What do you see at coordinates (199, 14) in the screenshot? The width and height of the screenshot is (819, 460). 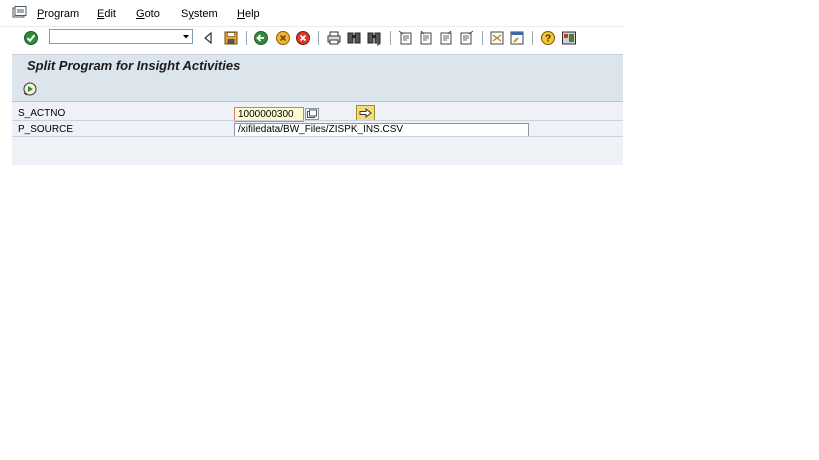 I see `menu-system: System` at bounding box center [199, 14].